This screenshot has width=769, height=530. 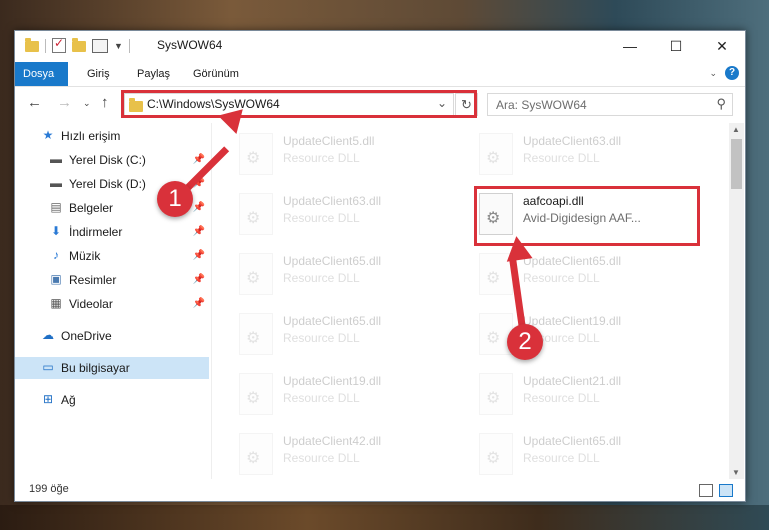 I want to click on sidebar-item-music: ♪ Müzik 📌, so click(x=112, y=256).